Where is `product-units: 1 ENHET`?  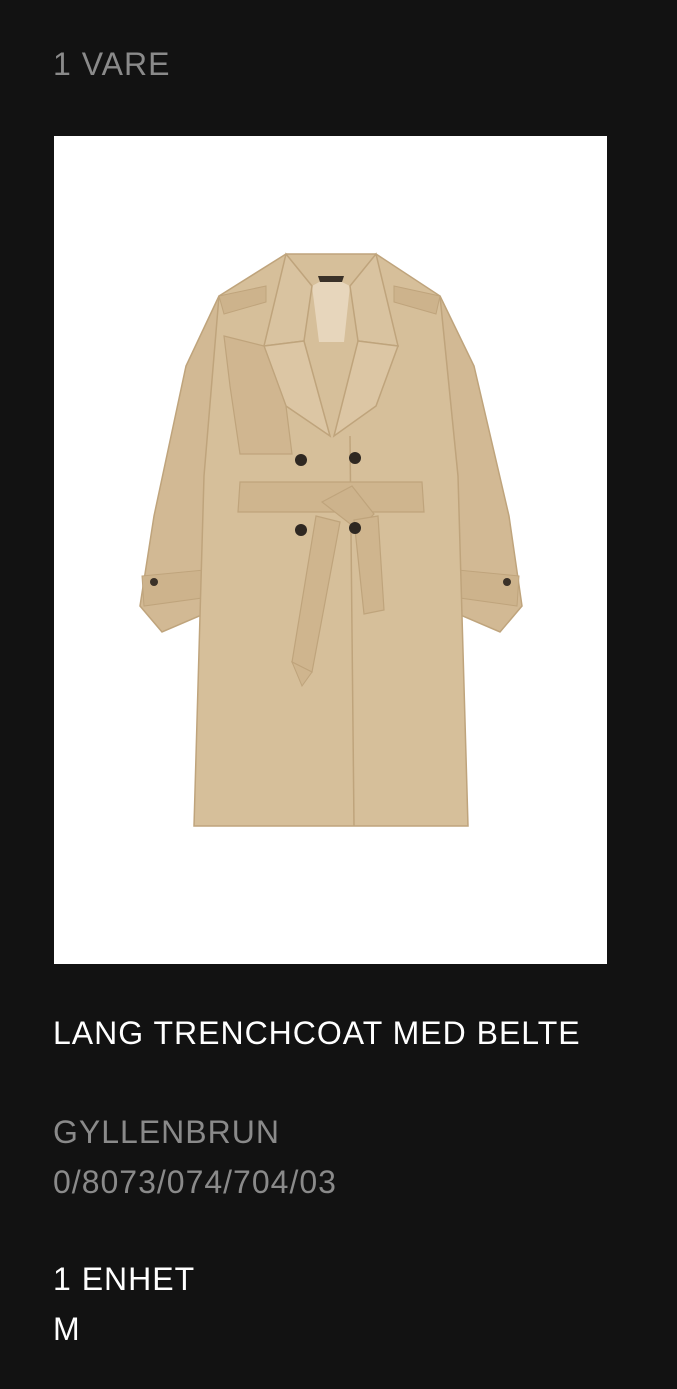 product-units: 1 ENHET is located at coordinates (124, 1279).